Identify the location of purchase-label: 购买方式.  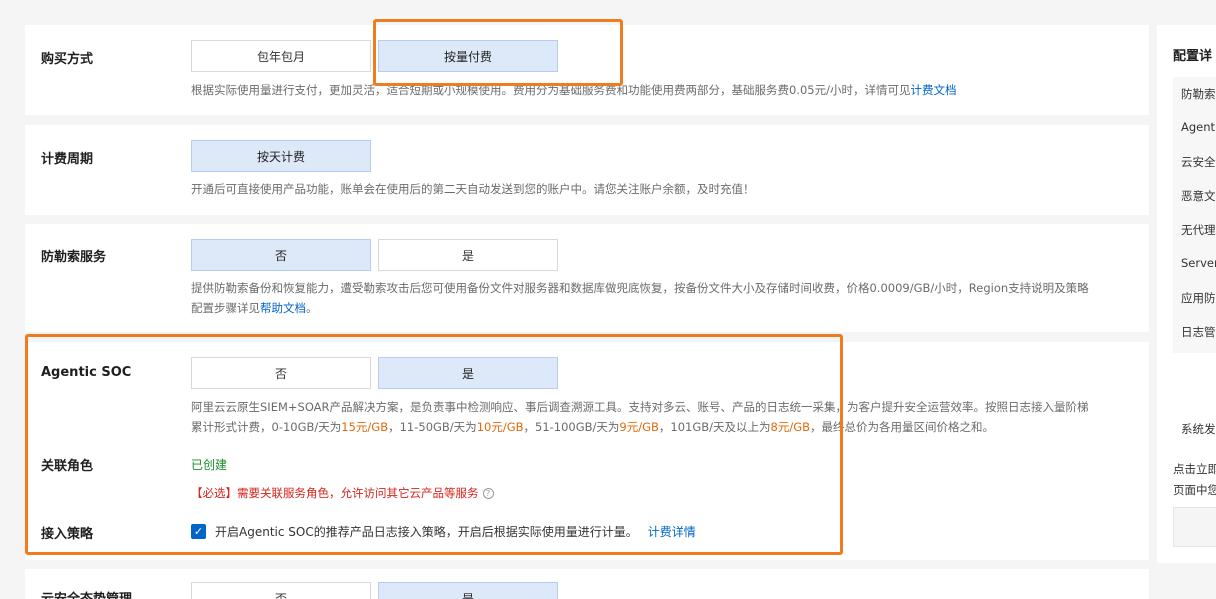
(67, 59).